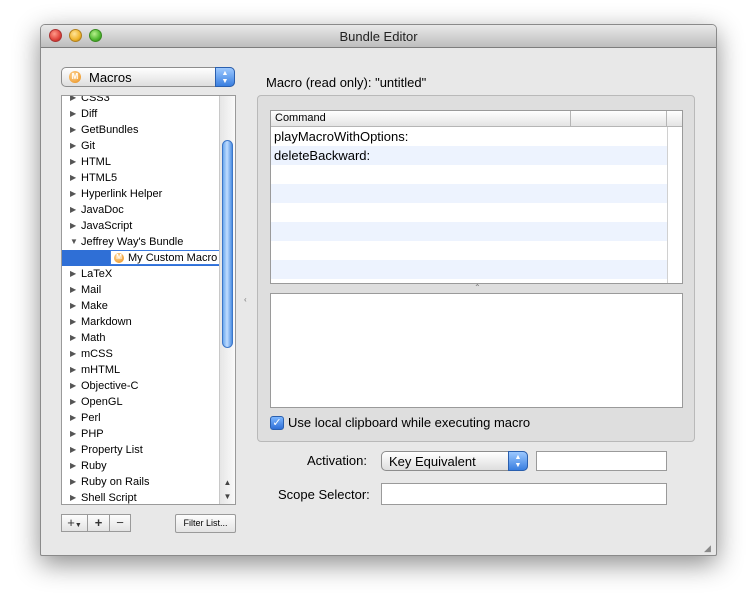 The height and width of the screenshot is (609, 755). Describe the element at coordinates (300, 118) in the screenshot. I see `command-column-header: Command` at that location.